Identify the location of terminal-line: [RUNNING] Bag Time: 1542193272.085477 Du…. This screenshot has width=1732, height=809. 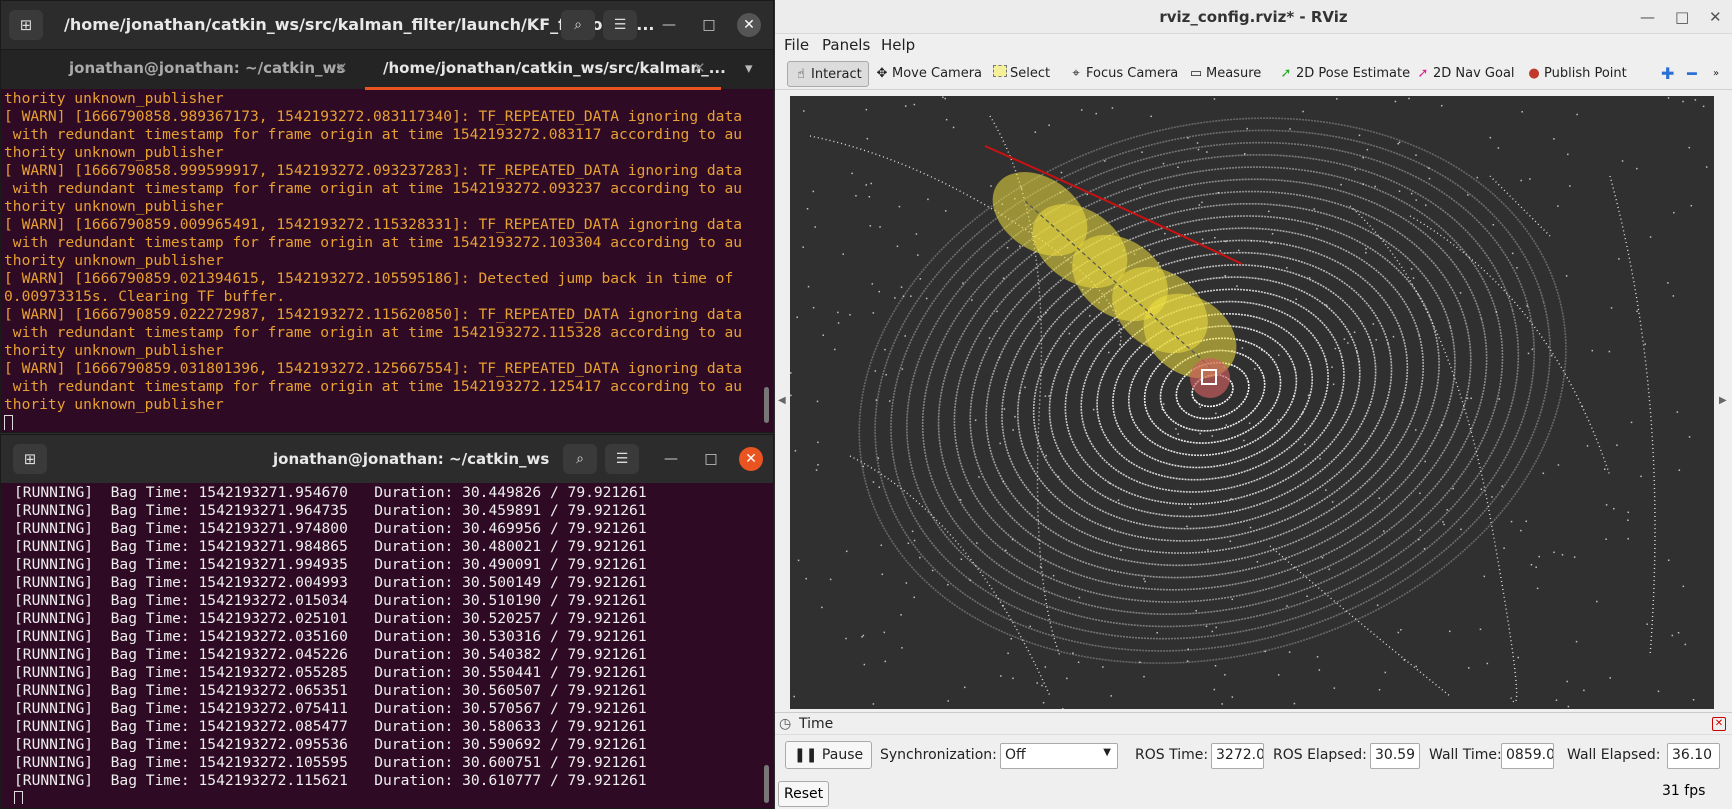
(330, 726).